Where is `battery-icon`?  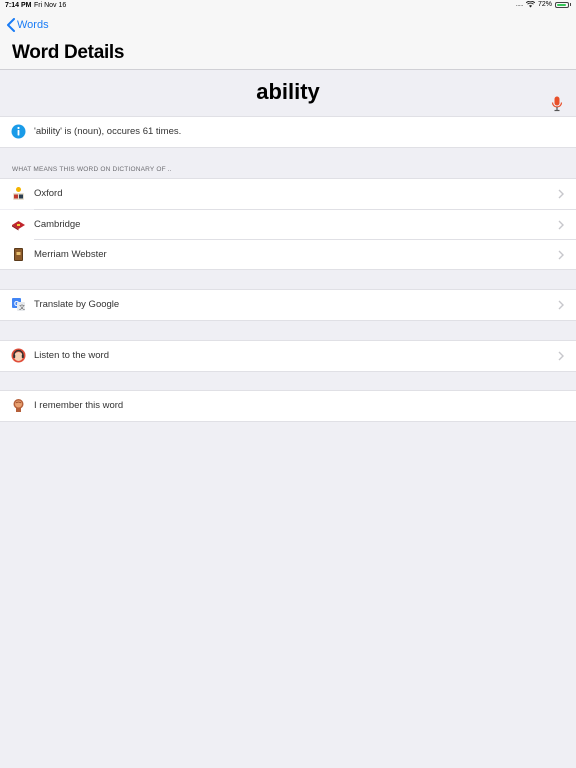
battery-icon is located at coordinates (562, 4).